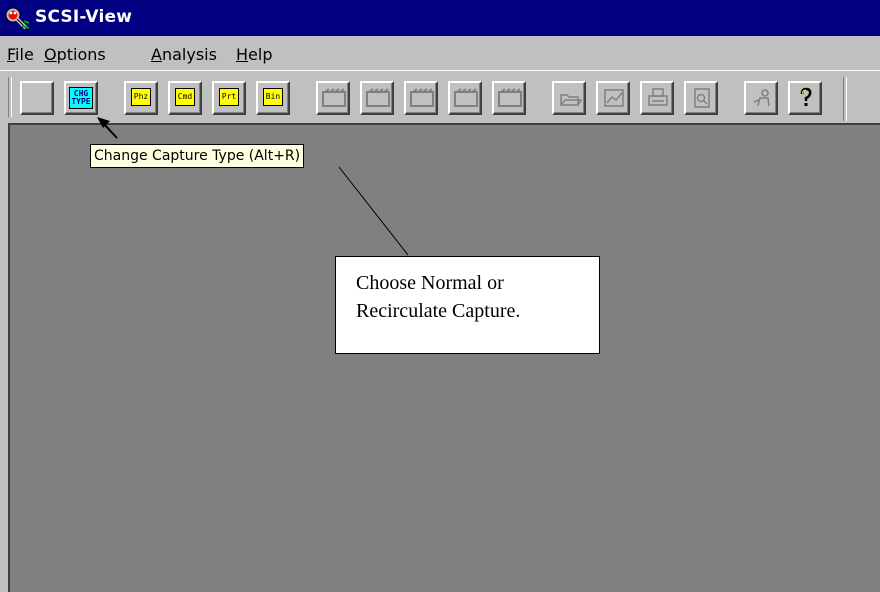  I want to click on about-button, so click(761, 98).